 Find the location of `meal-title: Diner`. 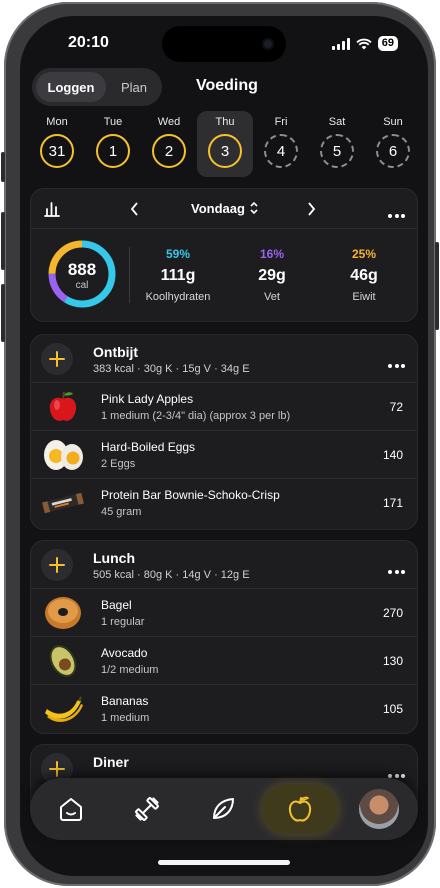

meal-title: Diner is located at coordinates (111, 762).